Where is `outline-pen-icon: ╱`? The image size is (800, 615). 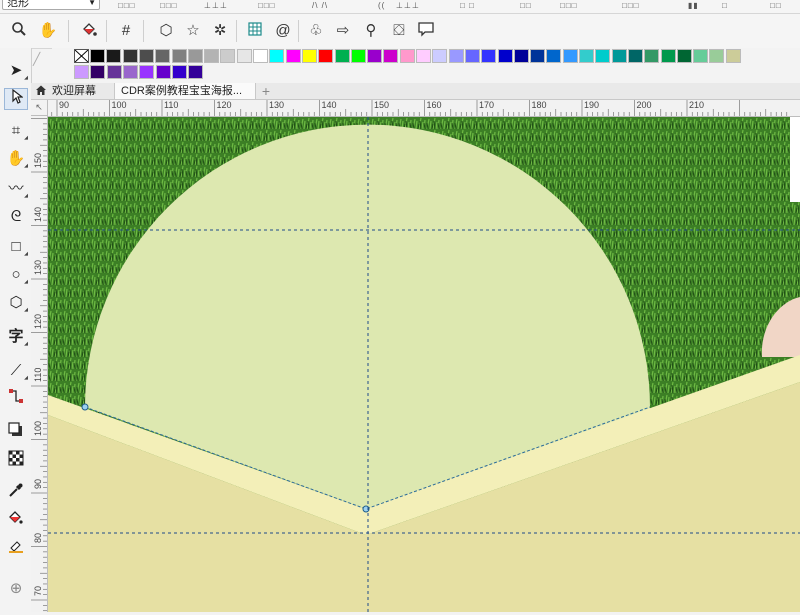 outline-pen-icon: ╱ is located at coordinates (43, 63).